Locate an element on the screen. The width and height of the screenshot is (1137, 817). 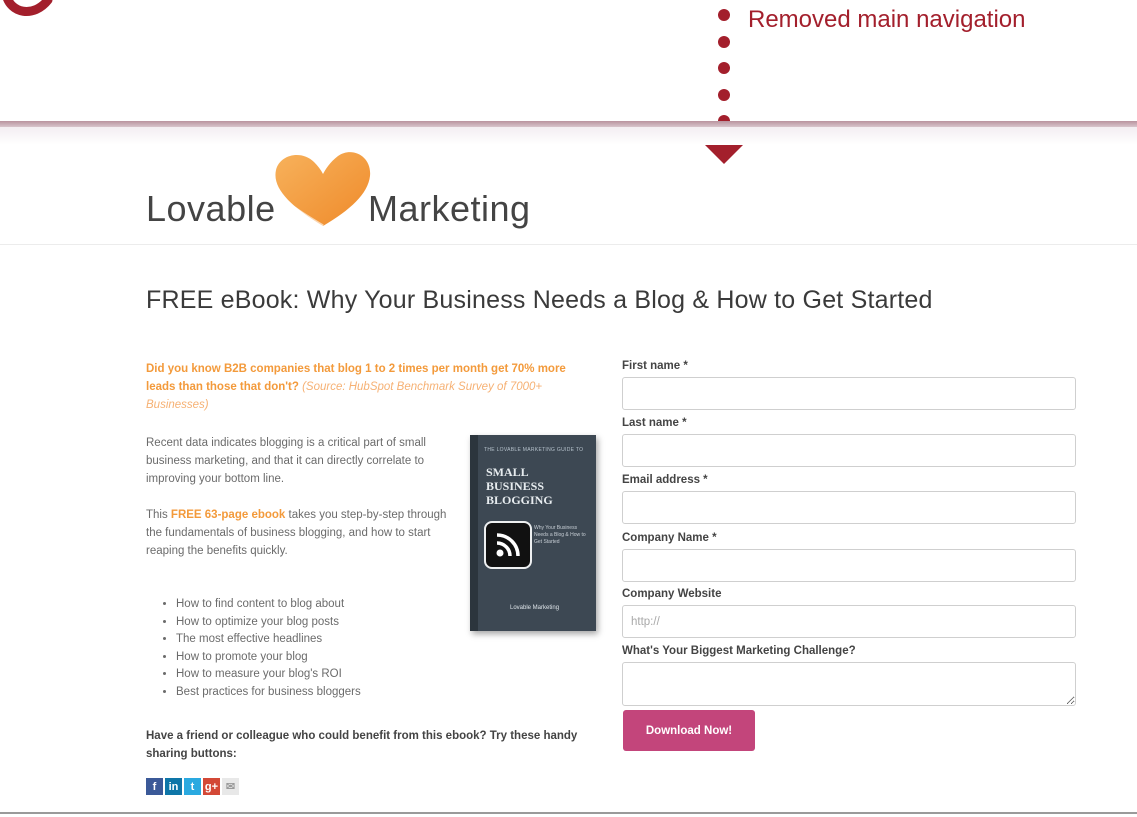
book-title: SMALL BUSINESS BLOGGING is located at coordinates (519, 486).